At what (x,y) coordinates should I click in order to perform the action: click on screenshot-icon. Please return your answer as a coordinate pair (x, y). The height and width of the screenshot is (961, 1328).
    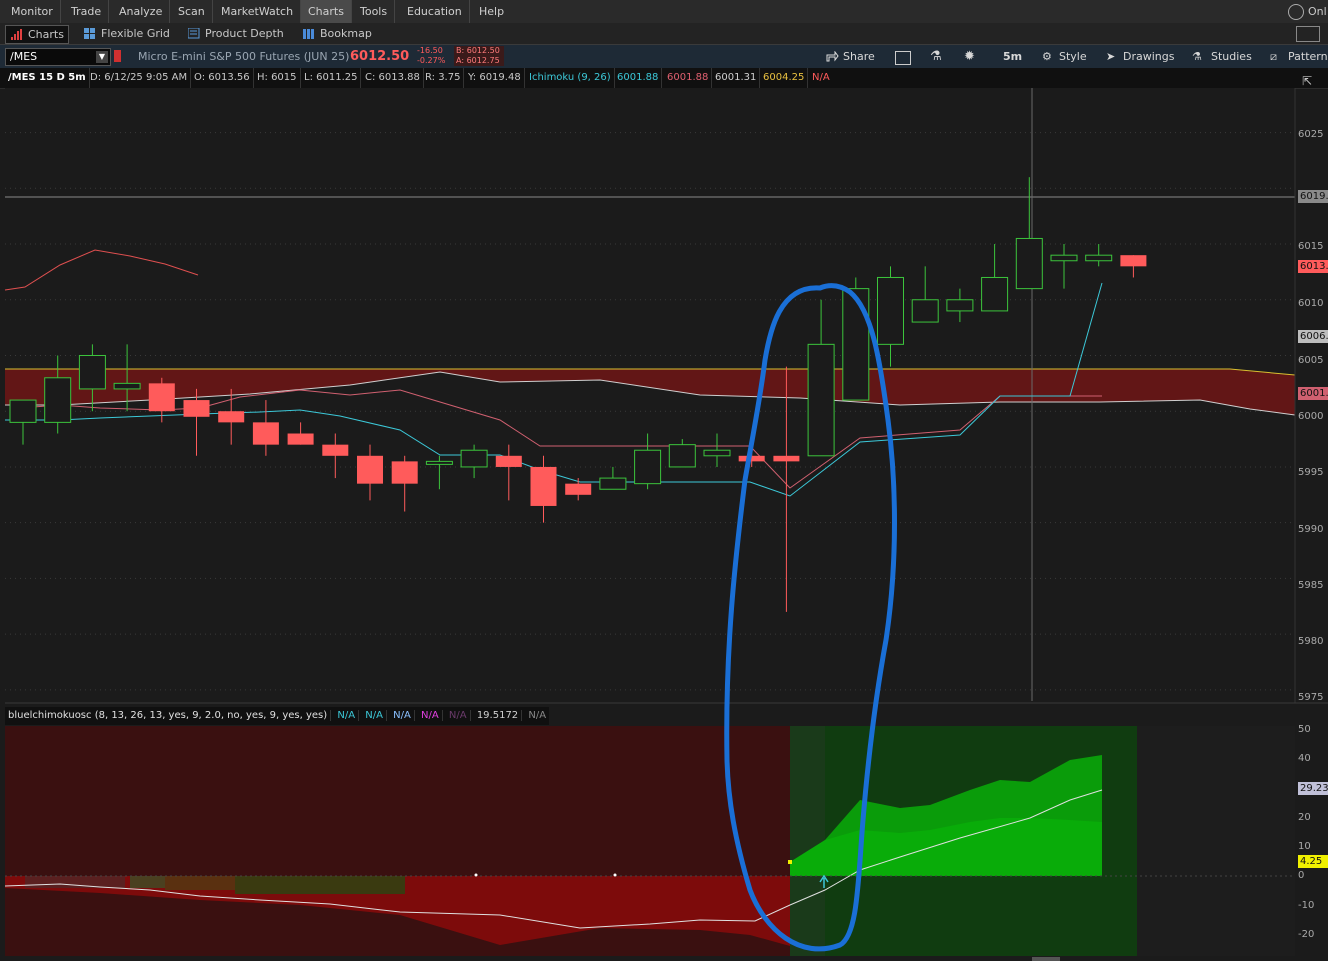
    Looking at the image, I should click on (903, 58).